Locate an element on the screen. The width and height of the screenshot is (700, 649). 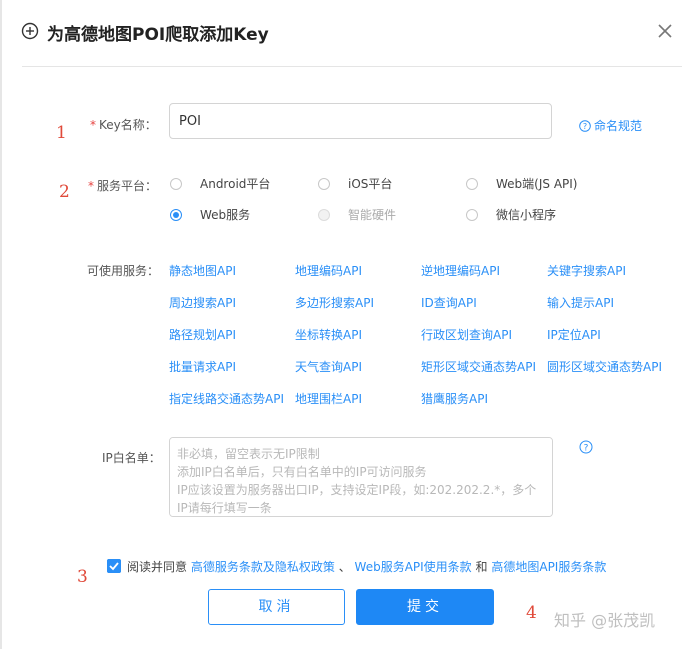
radio-android: Android平台 is located at coordinates (220, 183).